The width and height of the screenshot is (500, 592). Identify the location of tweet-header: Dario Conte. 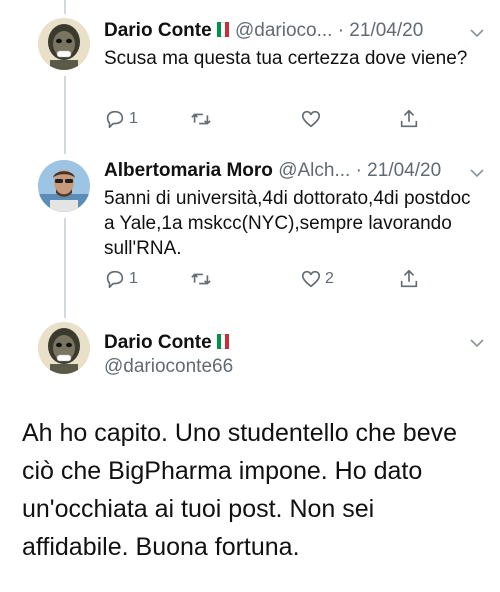
(295, 343).